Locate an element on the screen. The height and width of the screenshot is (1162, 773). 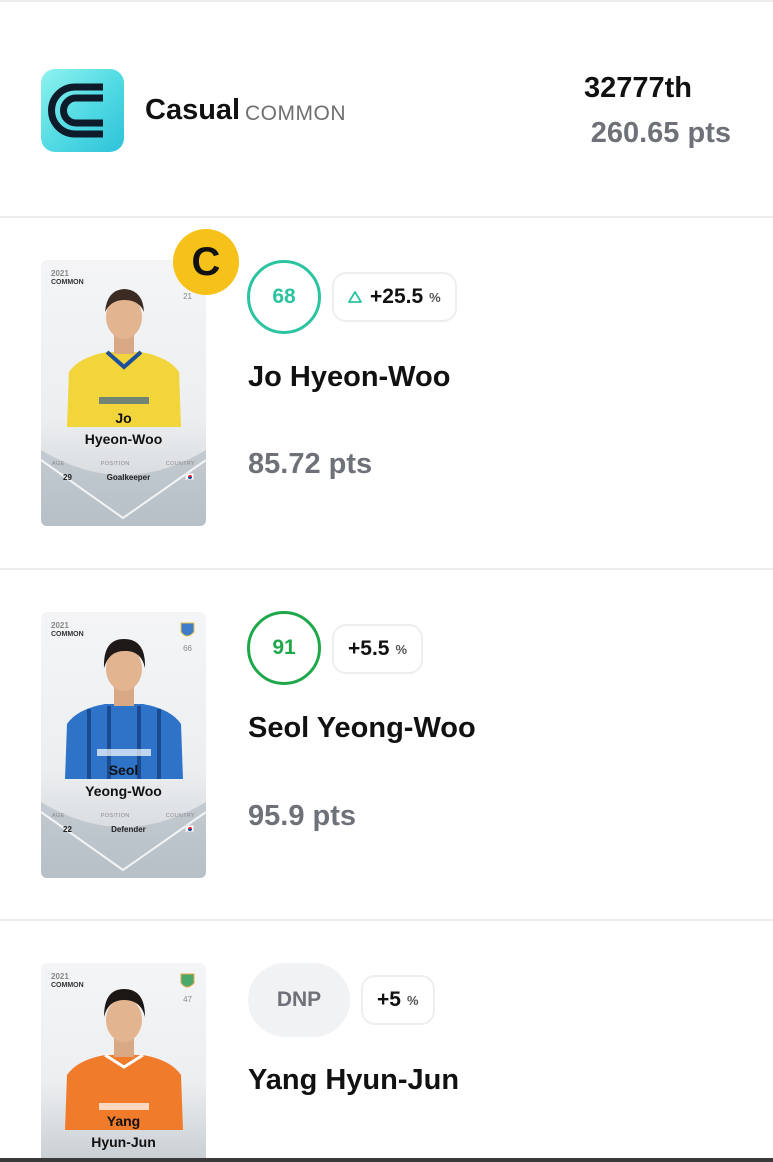
player-name: Jo Hyeon-Woo is located at coordinates (349, 377).